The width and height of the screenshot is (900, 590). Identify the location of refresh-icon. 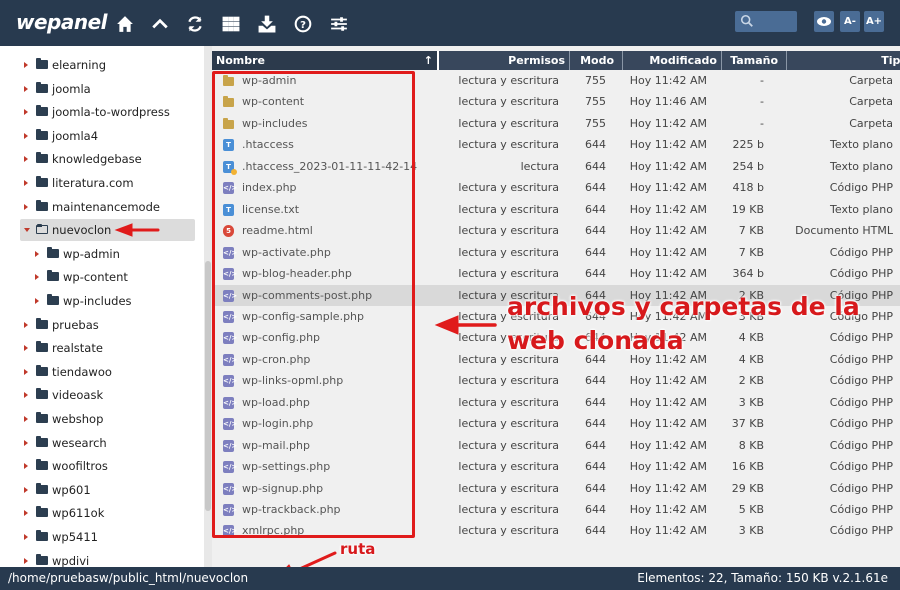
(195, 23).